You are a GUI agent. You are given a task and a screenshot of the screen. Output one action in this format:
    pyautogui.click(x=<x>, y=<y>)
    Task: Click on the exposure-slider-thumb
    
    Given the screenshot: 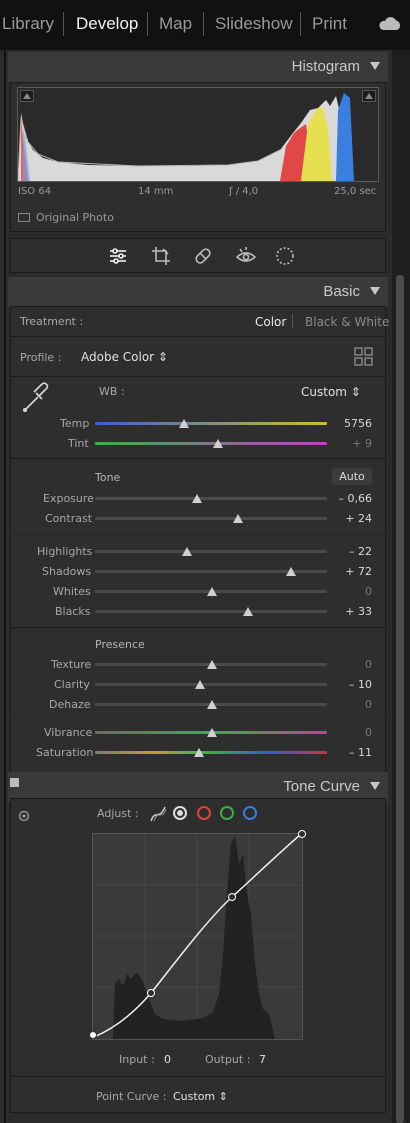 What is the action you would take?
    pyautogui.click(x=197, y=498)
    